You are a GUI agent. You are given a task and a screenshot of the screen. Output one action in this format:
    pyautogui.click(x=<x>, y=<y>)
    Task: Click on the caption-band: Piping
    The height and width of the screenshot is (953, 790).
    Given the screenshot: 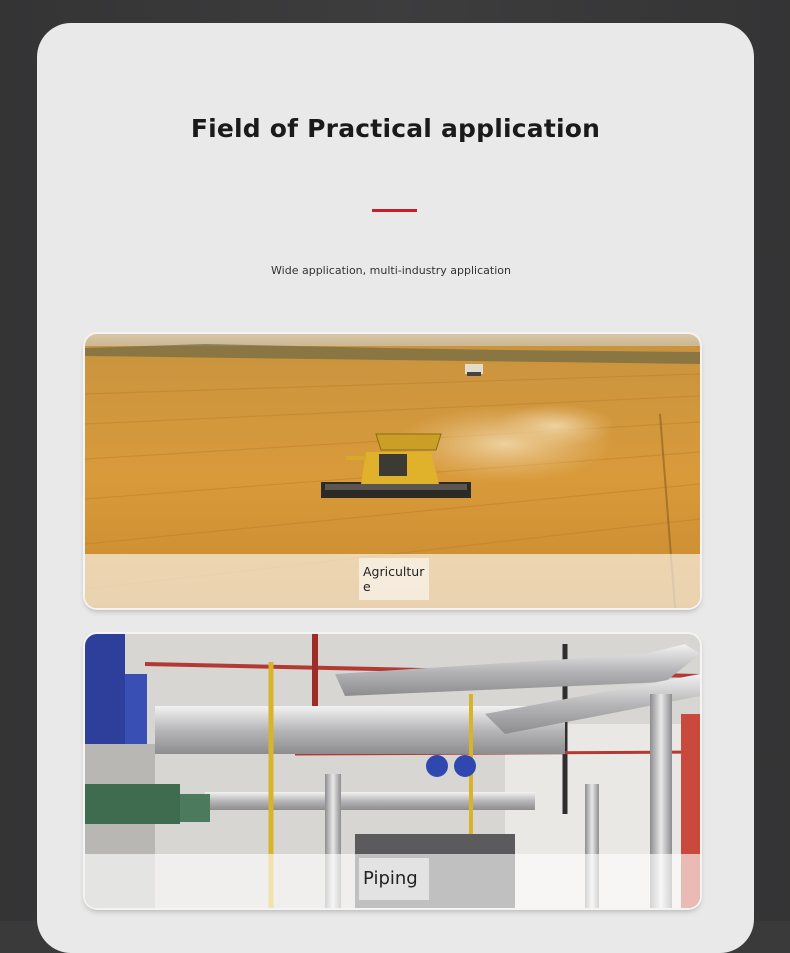 What is the action you would take?
    pyautogui.click(x=392, y=881)
    